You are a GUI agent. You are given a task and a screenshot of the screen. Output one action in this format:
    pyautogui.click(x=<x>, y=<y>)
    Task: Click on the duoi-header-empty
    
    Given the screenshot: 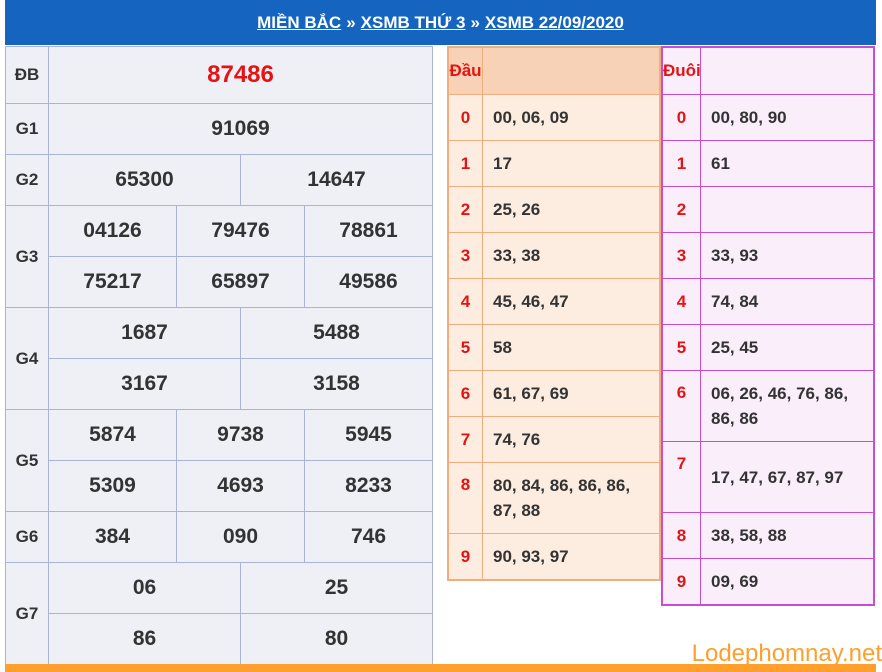 What is the action you would take?
    pyautogui.click(x=787, y=70)
    